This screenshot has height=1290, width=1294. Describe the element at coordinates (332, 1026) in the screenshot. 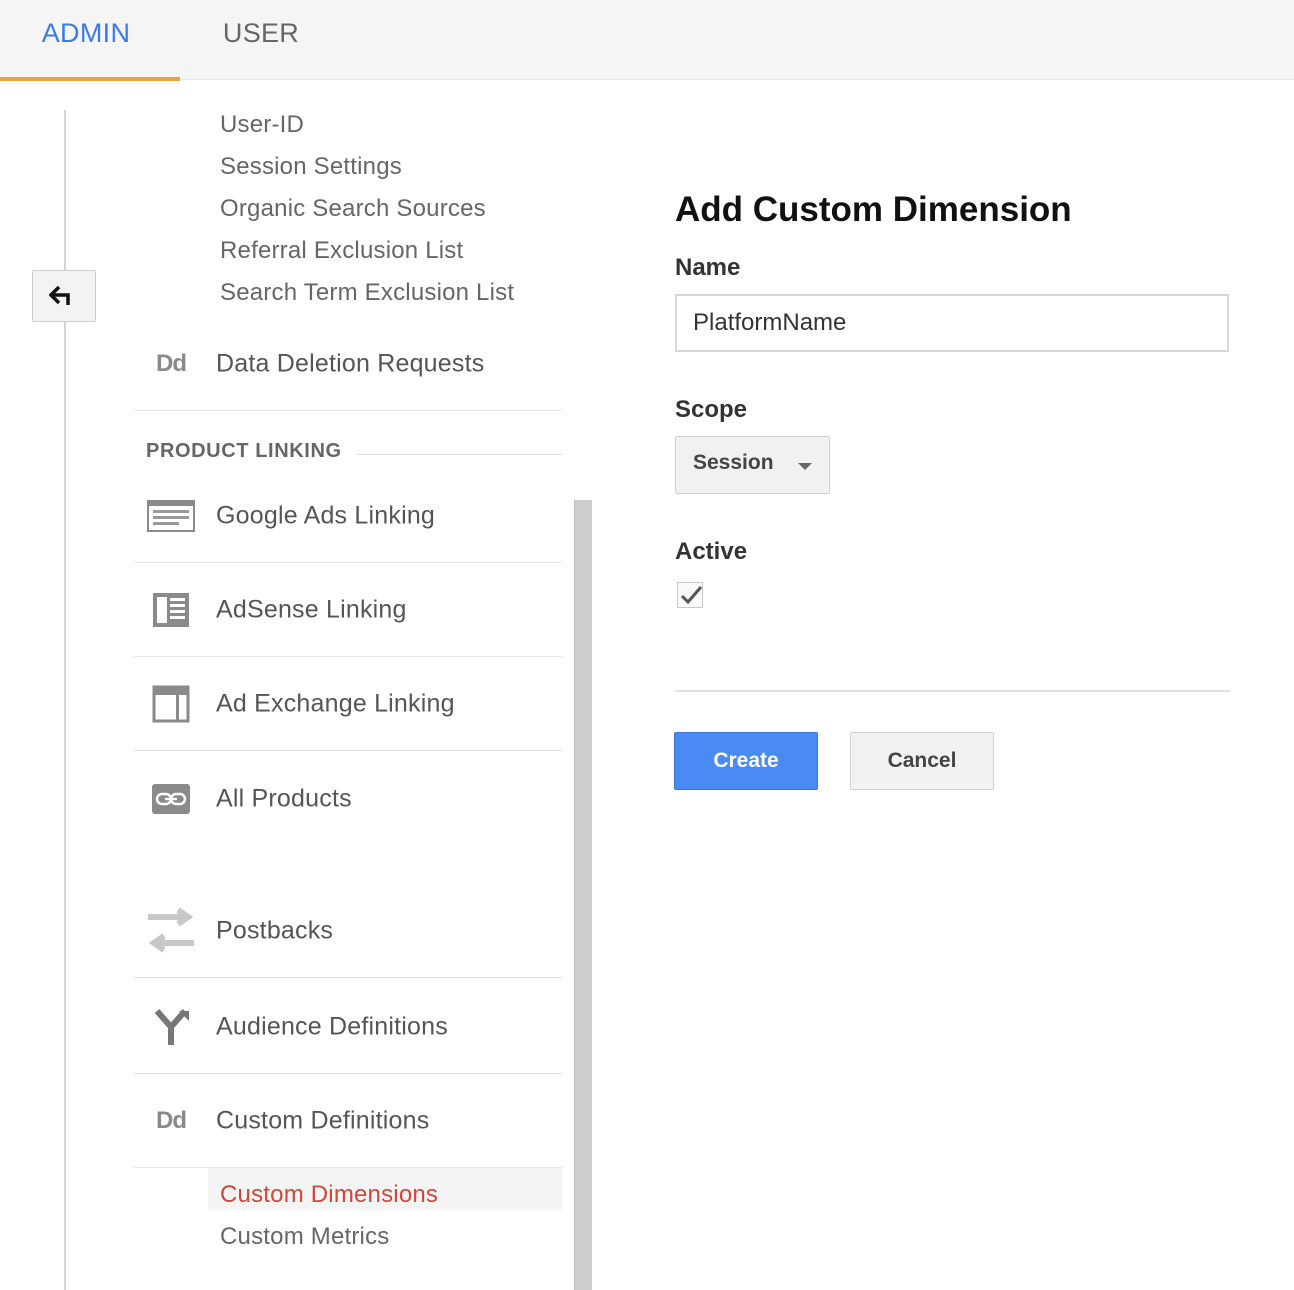

I see `nav-item-label: Audience Definitions` at that location.